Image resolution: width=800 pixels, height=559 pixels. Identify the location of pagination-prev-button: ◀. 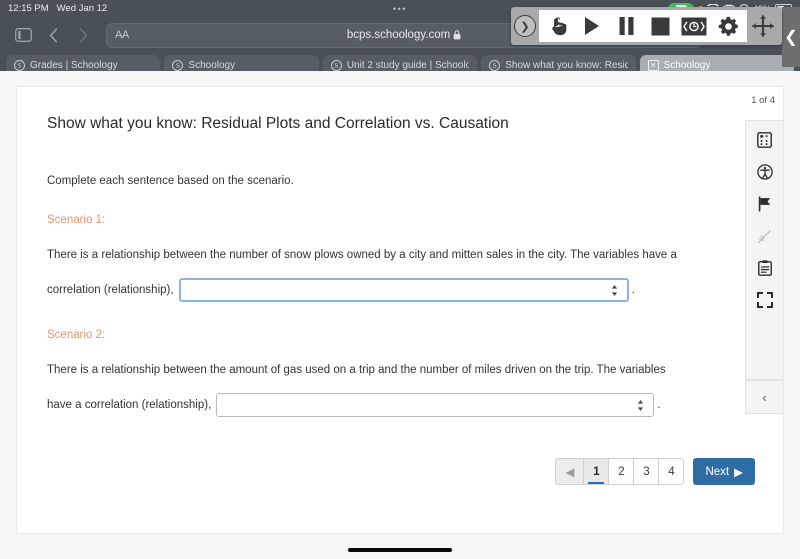
(570, 471).